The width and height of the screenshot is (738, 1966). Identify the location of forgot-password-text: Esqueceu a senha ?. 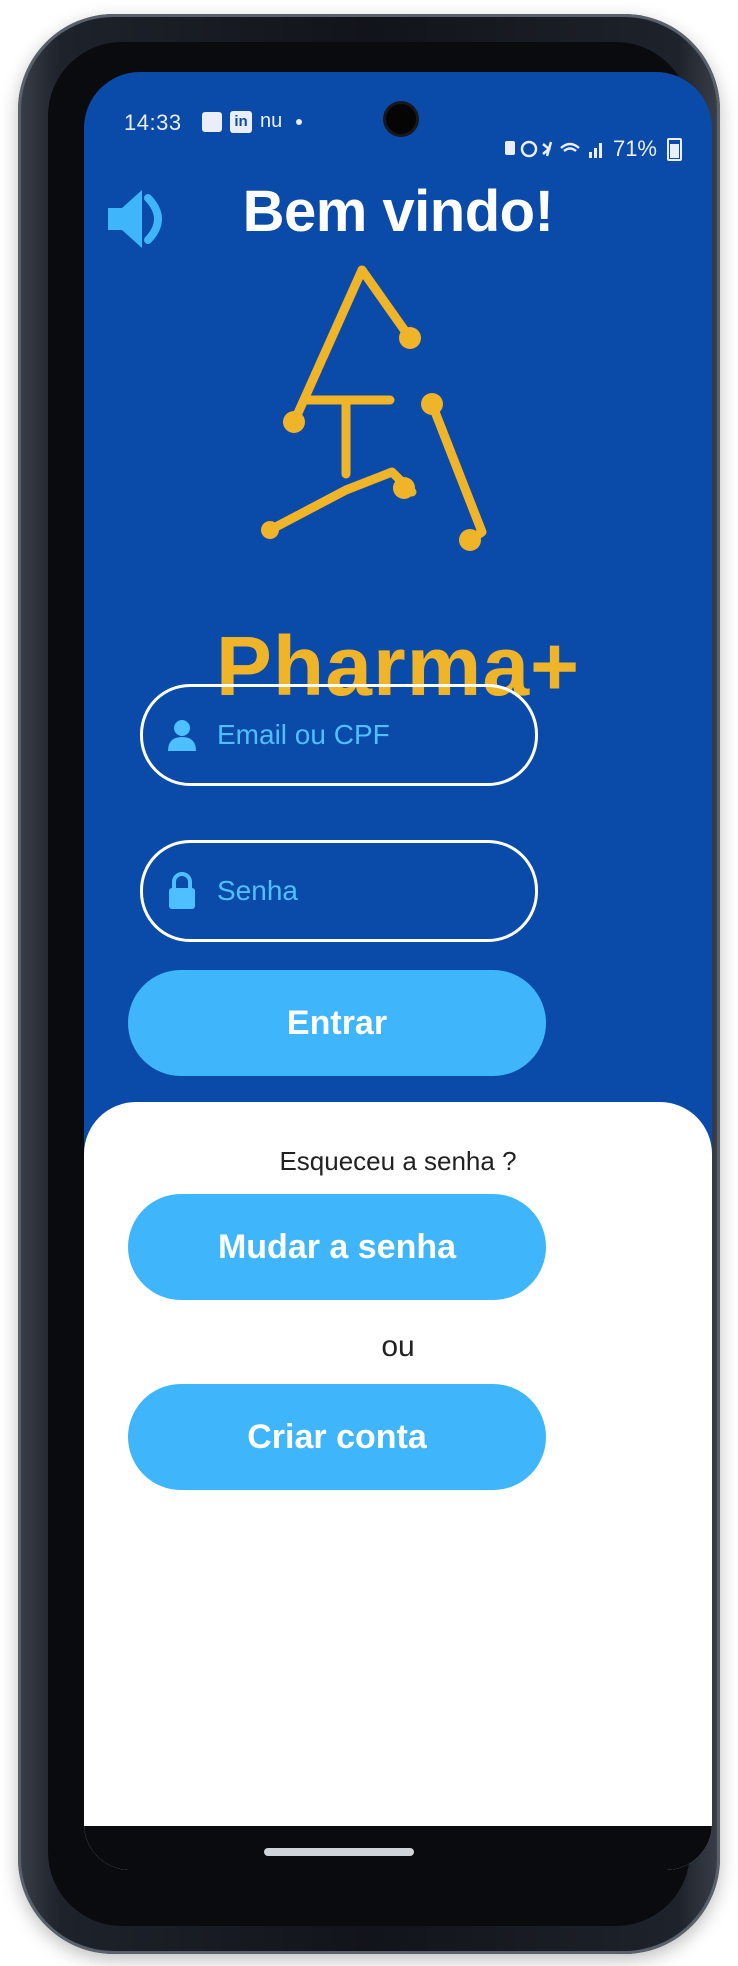
(398, 1161).